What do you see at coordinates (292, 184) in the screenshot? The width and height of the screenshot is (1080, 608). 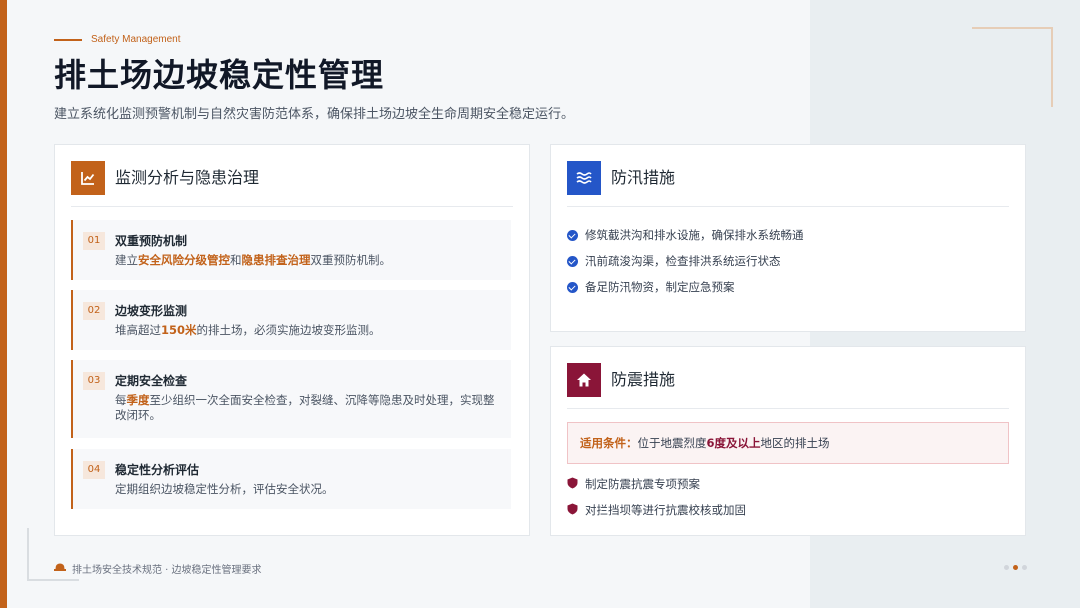 I see `card-header: 监测分析与隐患治理` at bounding box center [292, 184].